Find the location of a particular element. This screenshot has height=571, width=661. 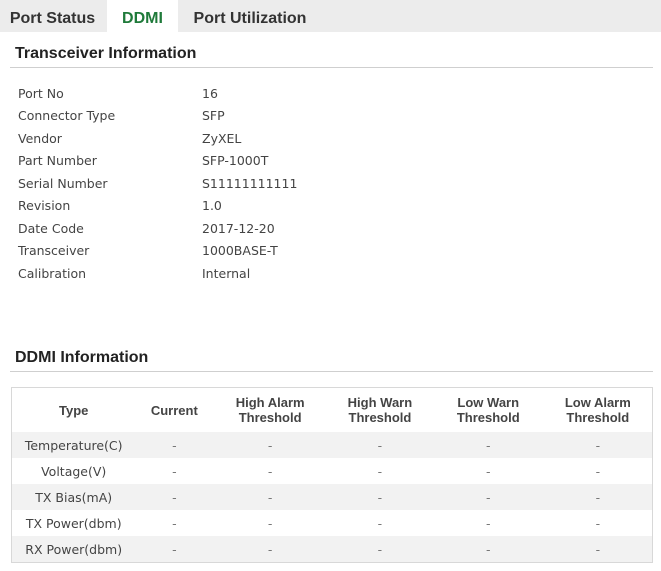

cell-type: Voltage(V) is located at coordinates (73, 471).